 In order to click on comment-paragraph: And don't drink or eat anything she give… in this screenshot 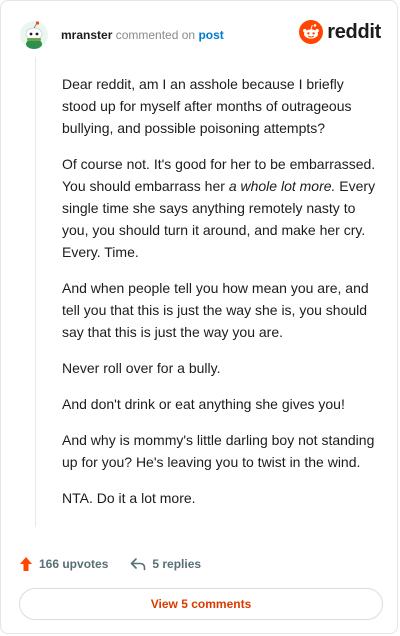, I will do `click(220, 404)`.